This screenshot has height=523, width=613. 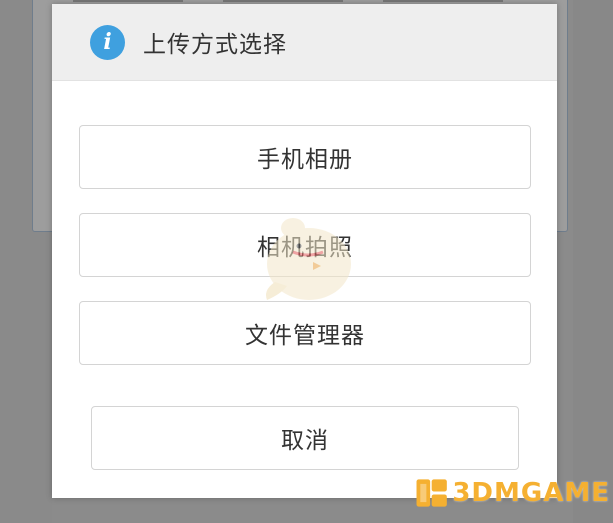 What do you see at coordinates (593, 261) in the screenshot?
I see `background-overlay-right` at bounding box center [593, 261].